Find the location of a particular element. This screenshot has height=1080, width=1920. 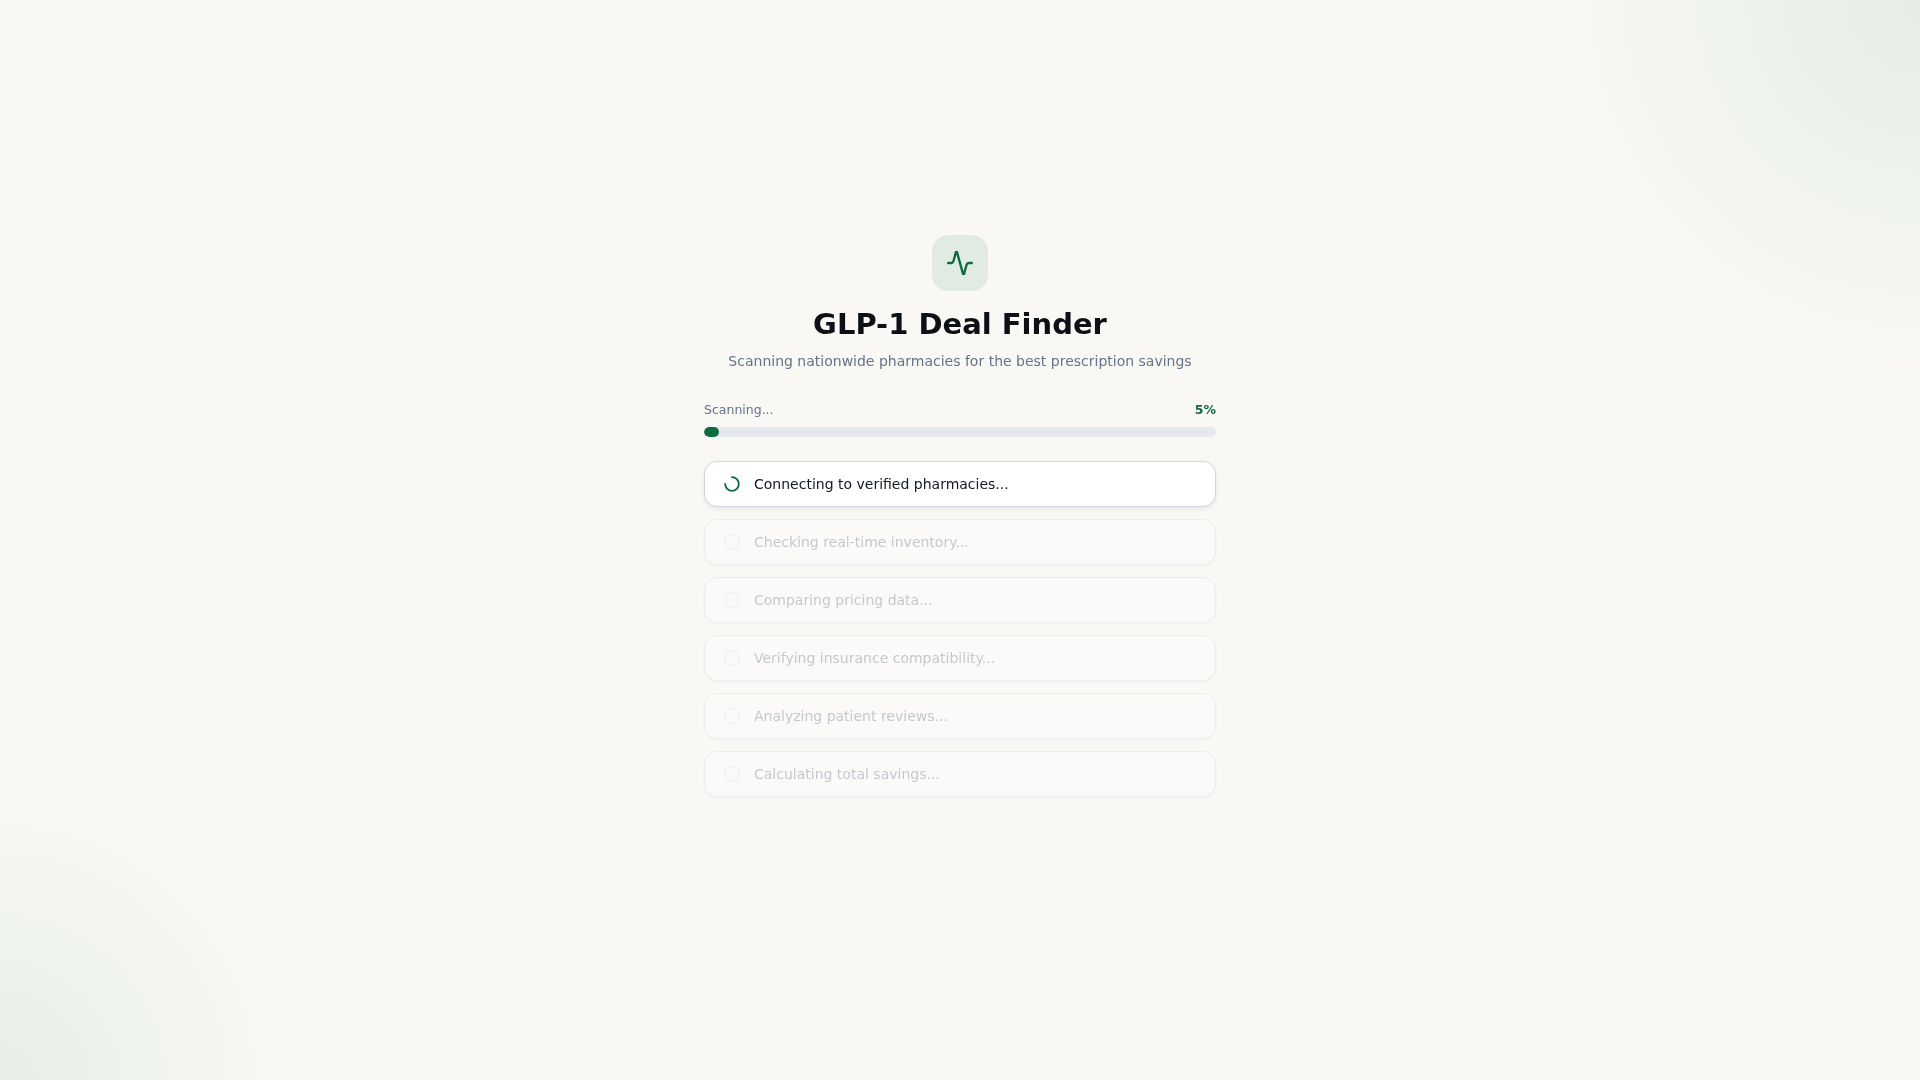

app-title: GLP-1 Deal Finder is located at coordinates (960, 324).